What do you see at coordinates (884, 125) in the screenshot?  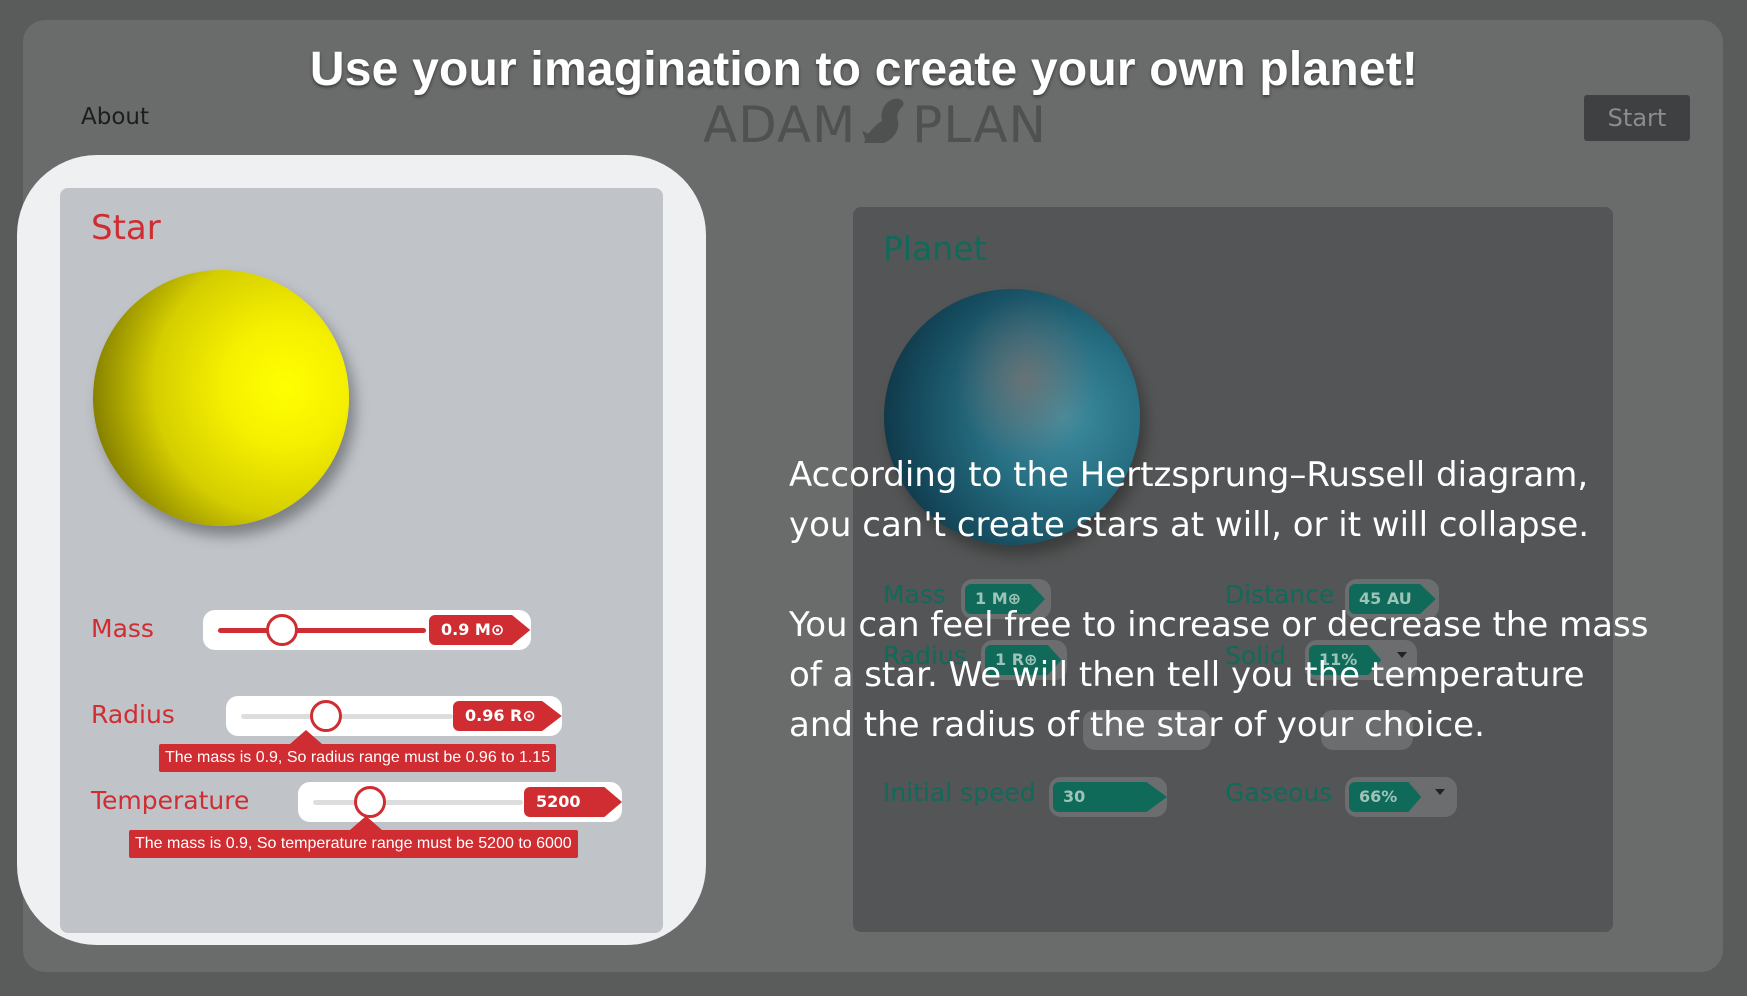 I see `seal-icon` at bounding box center [884, 125].